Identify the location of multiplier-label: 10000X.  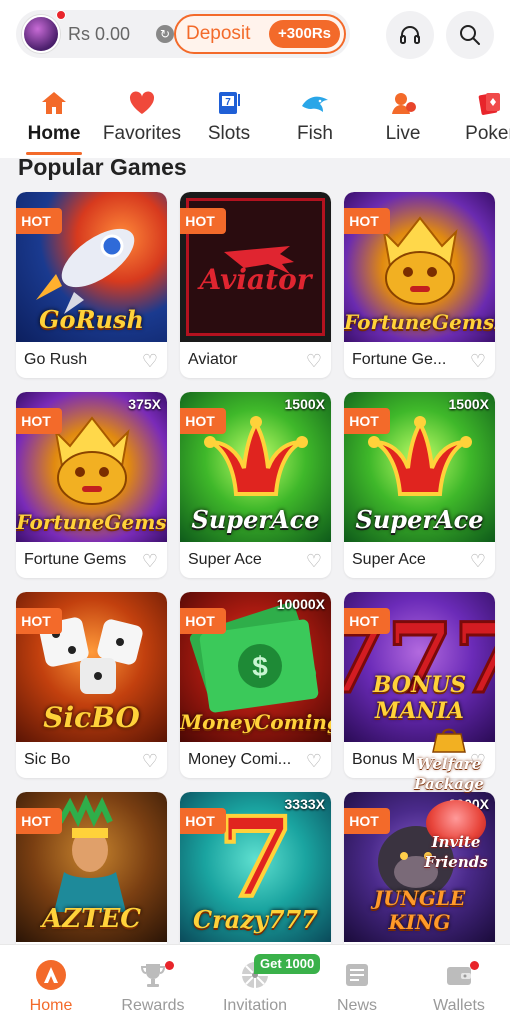
(300, 604).